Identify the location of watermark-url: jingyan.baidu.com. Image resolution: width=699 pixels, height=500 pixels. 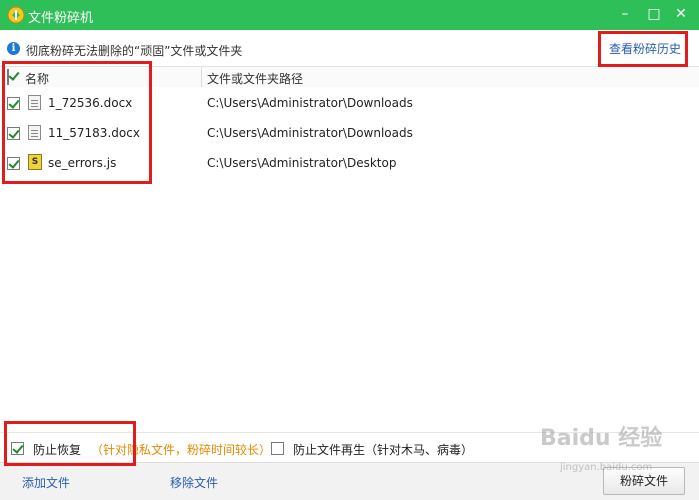
(606, 467).